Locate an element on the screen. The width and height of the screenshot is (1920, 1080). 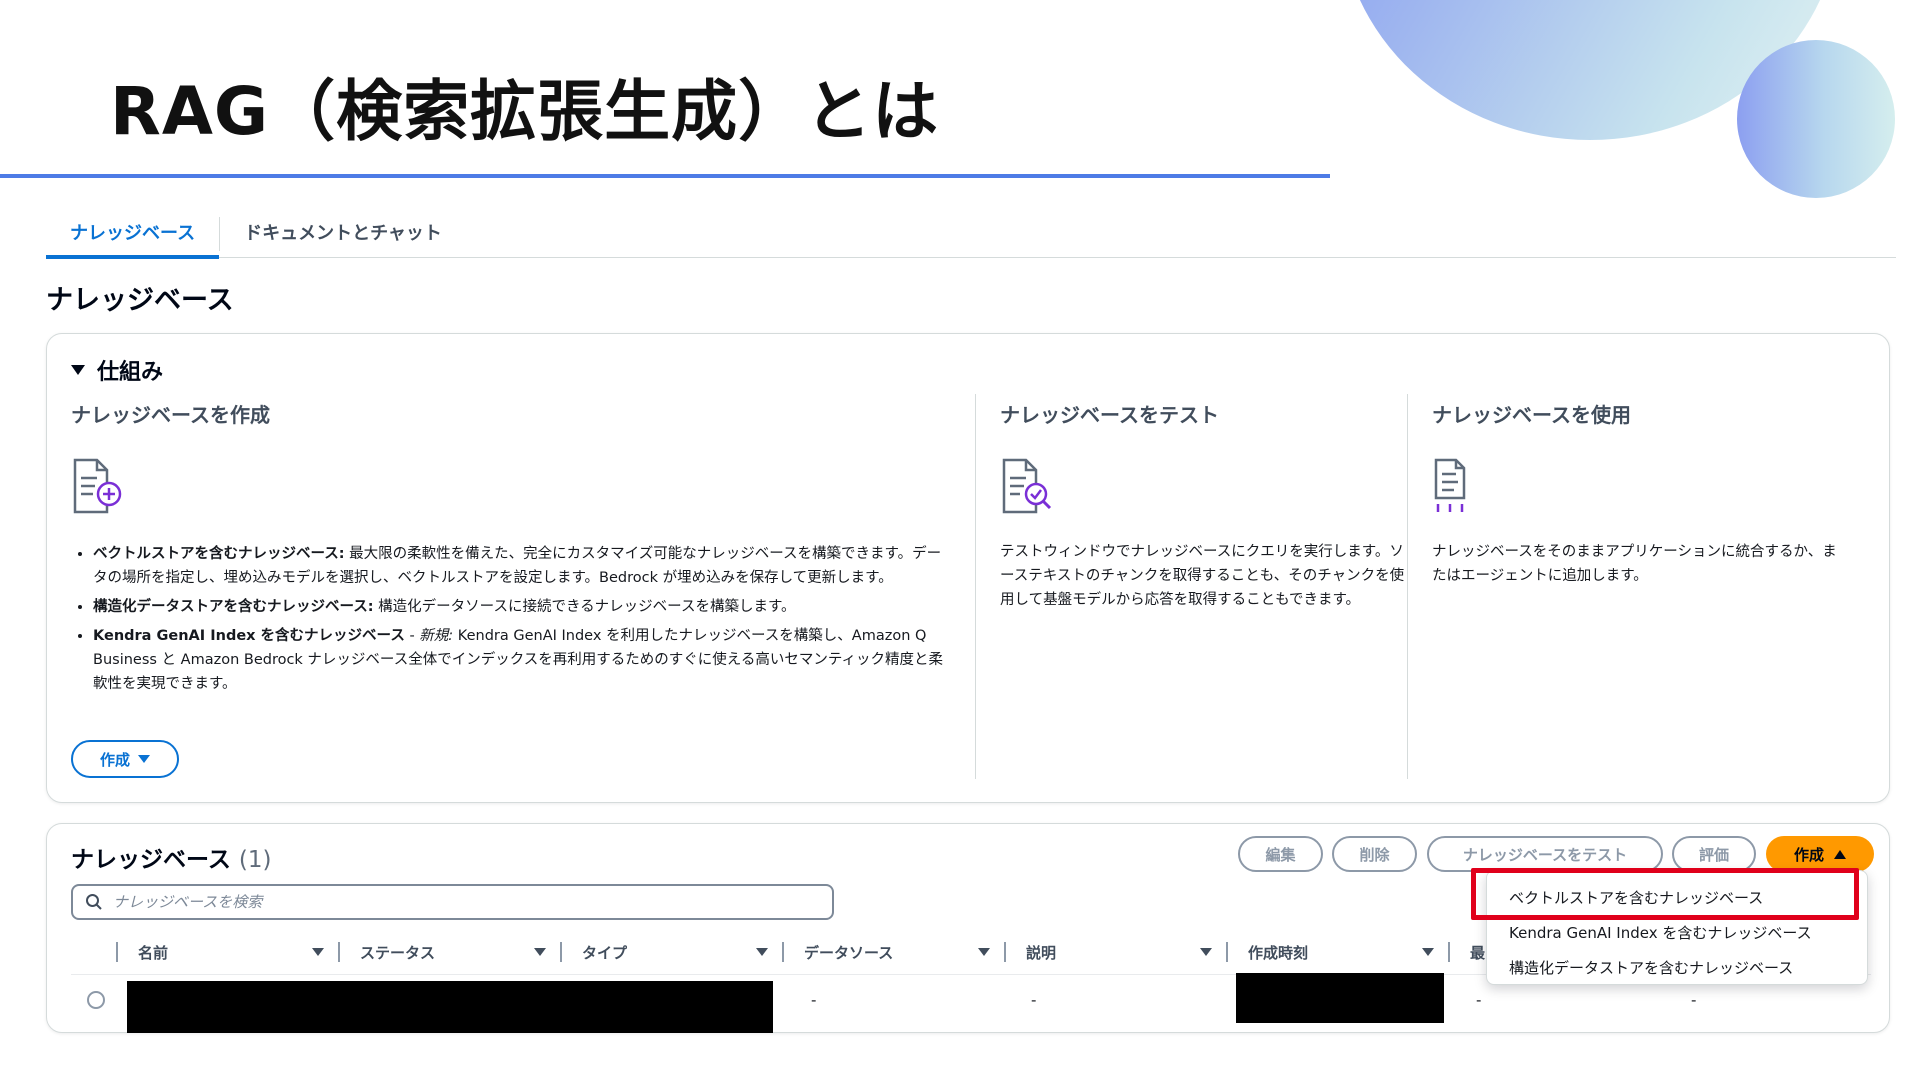
redacted-created-time is located at coordinates (1340, 998).